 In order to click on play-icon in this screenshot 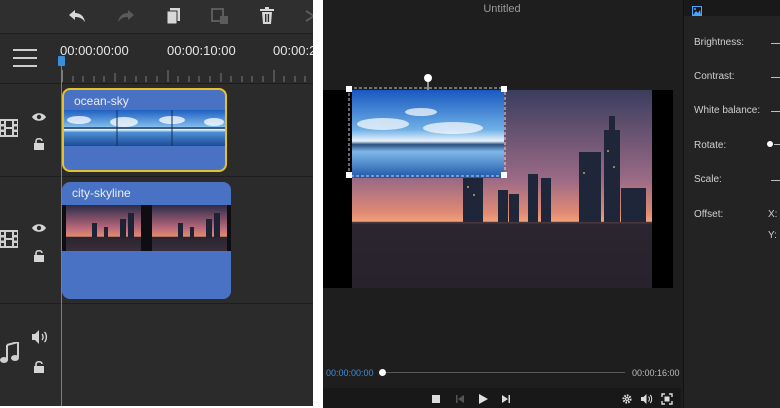, I will do `click(483, 398)`.